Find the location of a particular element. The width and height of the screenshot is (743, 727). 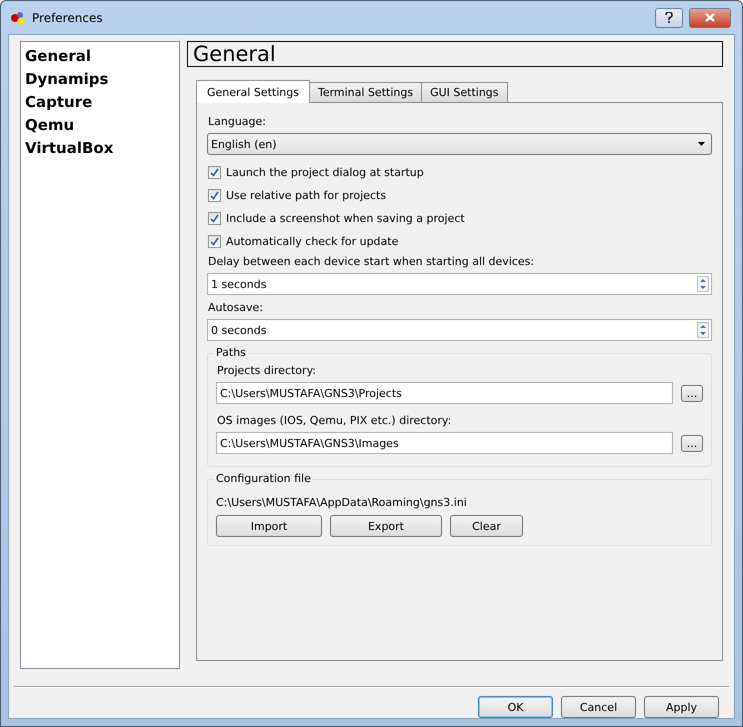

close-icon is located at coordinates (710, 17).